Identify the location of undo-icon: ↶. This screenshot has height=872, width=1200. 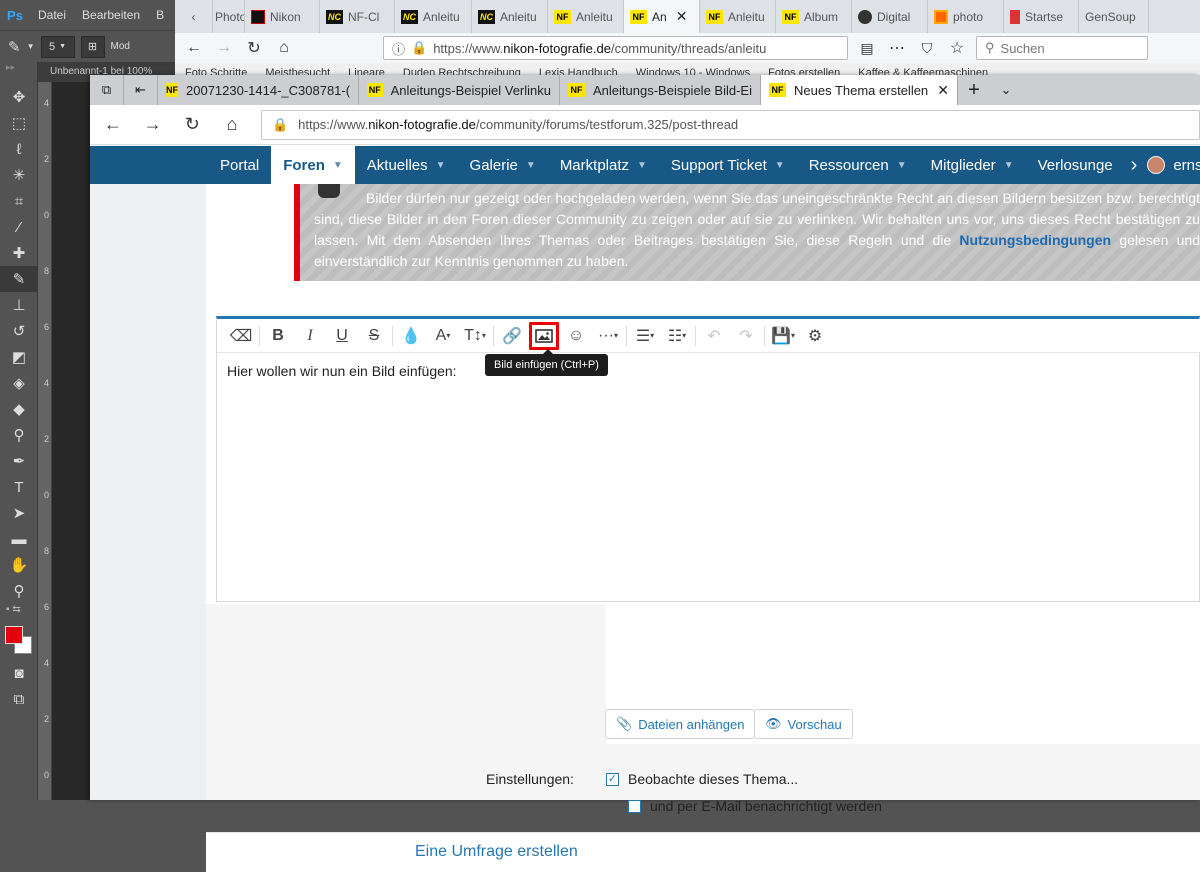
(714, 336).